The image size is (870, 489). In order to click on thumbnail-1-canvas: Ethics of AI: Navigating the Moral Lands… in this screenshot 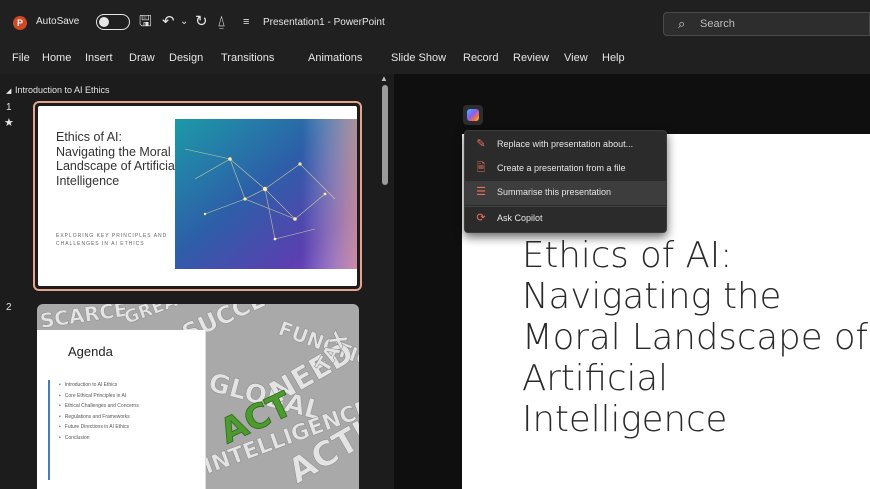, I will do `click(197, 196)`.